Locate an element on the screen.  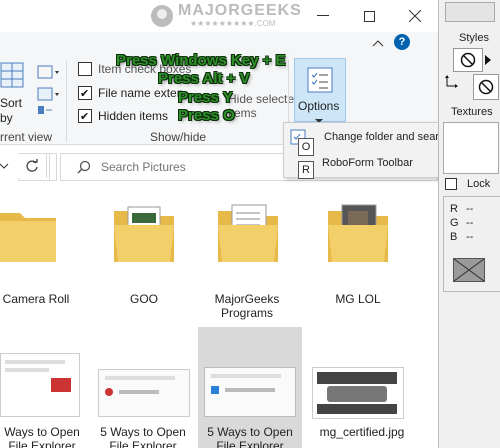
refresh-icon is located at coordinates (32, 165).